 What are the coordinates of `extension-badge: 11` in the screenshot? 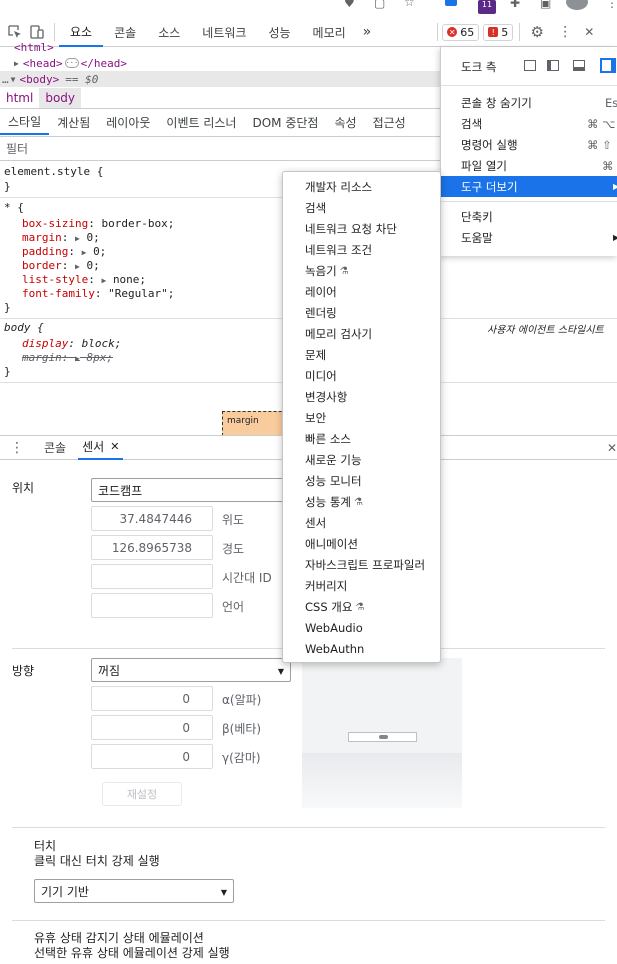 It's located at (487, 7).